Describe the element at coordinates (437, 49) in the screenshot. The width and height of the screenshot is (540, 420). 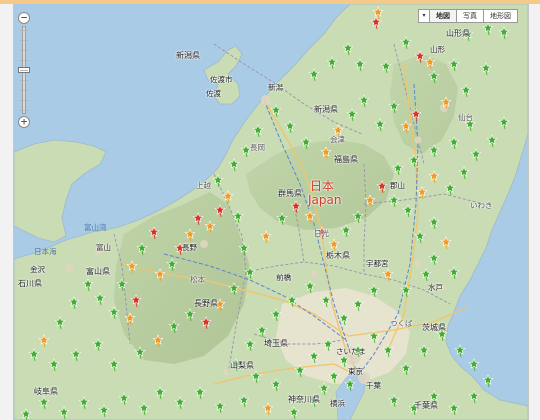
I see `map-label-yamagata: 山形` at that location.